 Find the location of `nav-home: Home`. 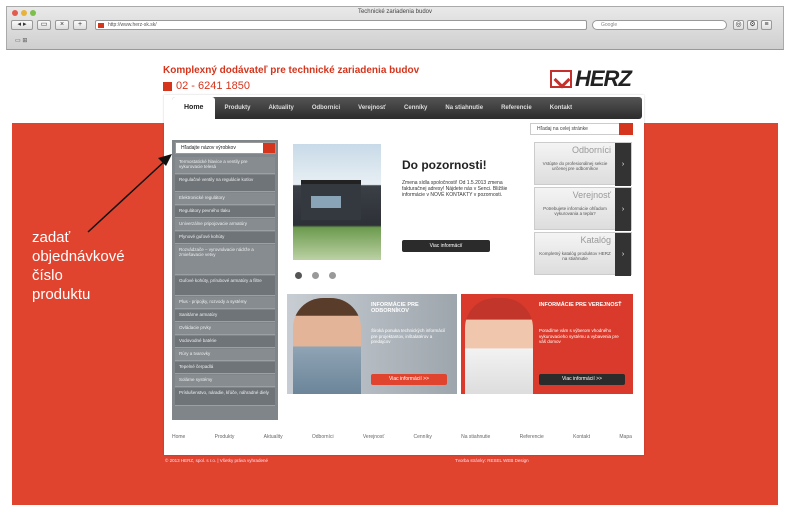

nav-home: Home is located at coordinates (194, 108).